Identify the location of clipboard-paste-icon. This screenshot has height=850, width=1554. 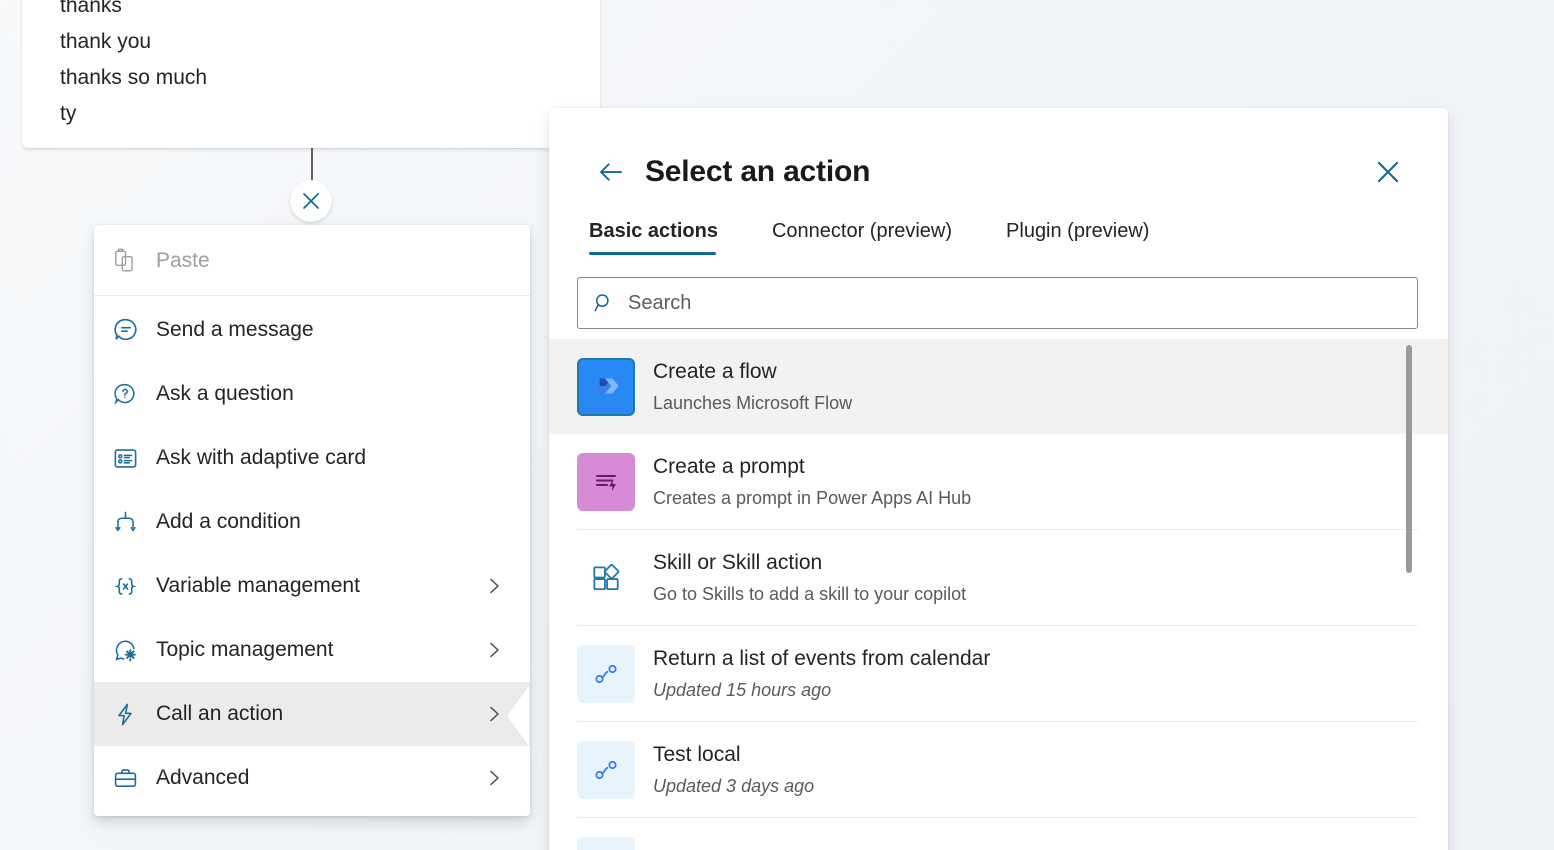
(134, 261).